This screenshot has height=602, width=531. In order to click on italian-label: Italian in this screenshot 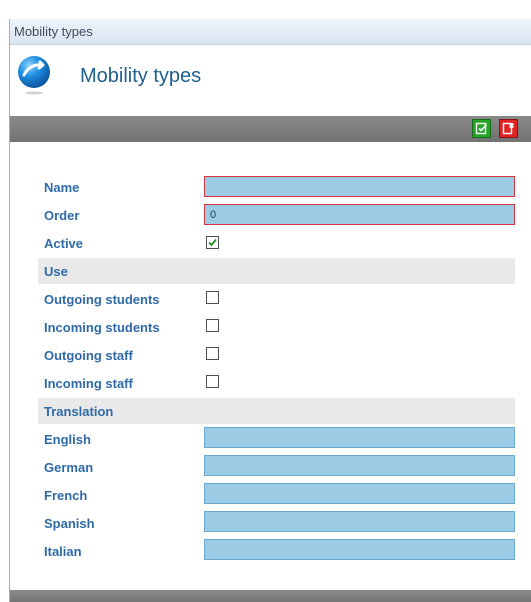, I will do `click(63, 551)`.